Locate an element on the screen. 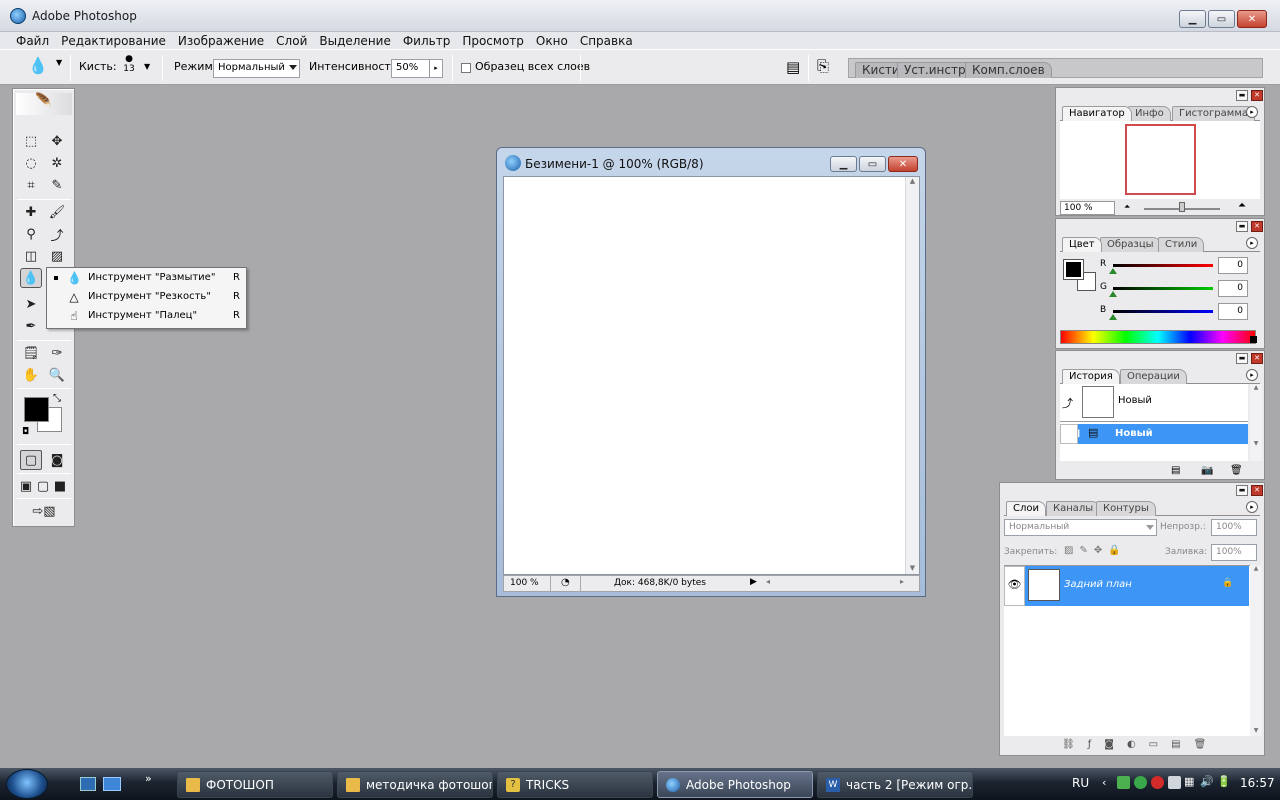 This screenshot has width=1280, height=800. channel-g-input: 0 is located at coordinates (1233, 288).